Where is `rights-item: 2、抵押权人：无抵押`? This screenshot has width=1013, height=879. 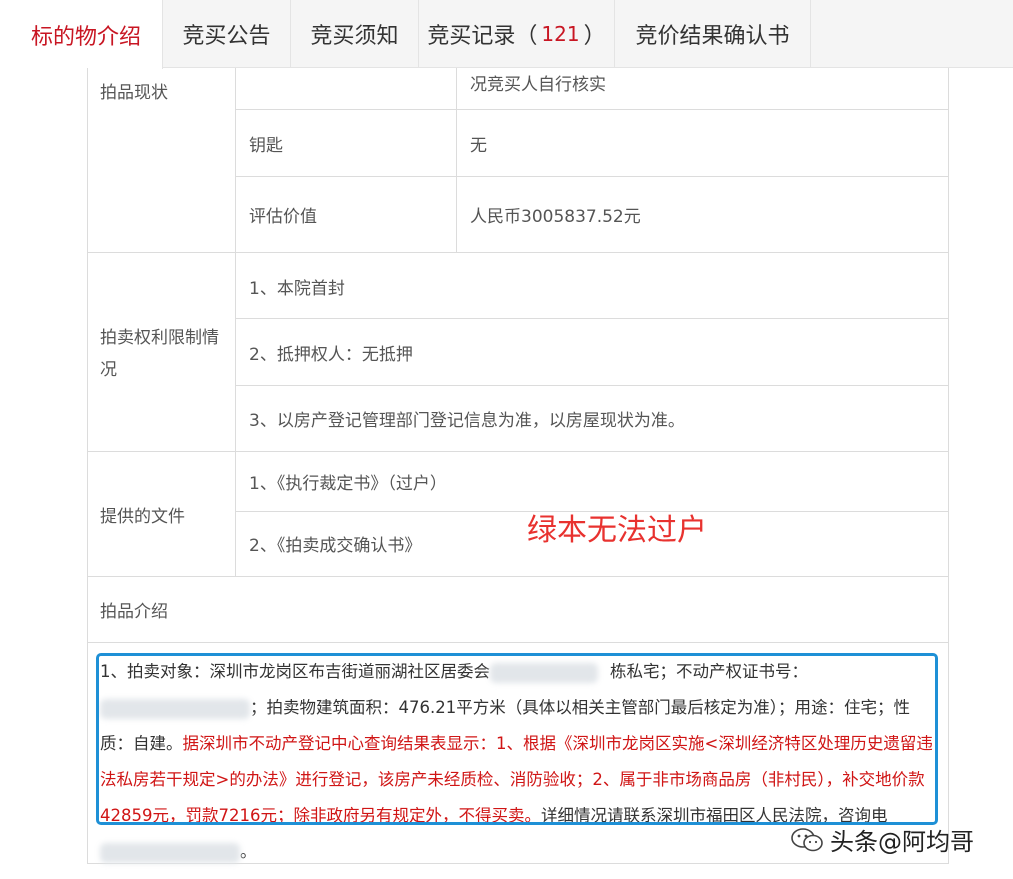 rights-item: 2、抵押权人：无抵押 is located at coordinates (331, 354).